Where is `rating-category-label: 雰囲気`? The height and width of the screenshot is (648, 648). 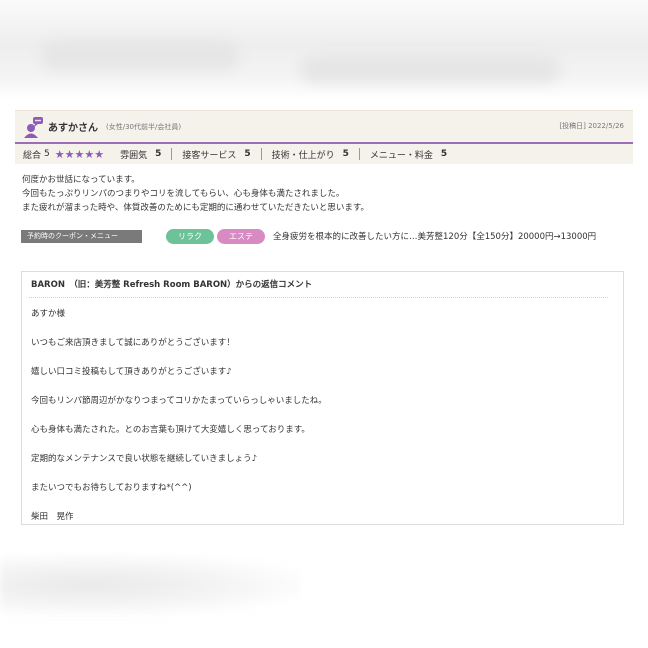
rating-category-label: 雰囲気 is located at coordinates (134, 155).